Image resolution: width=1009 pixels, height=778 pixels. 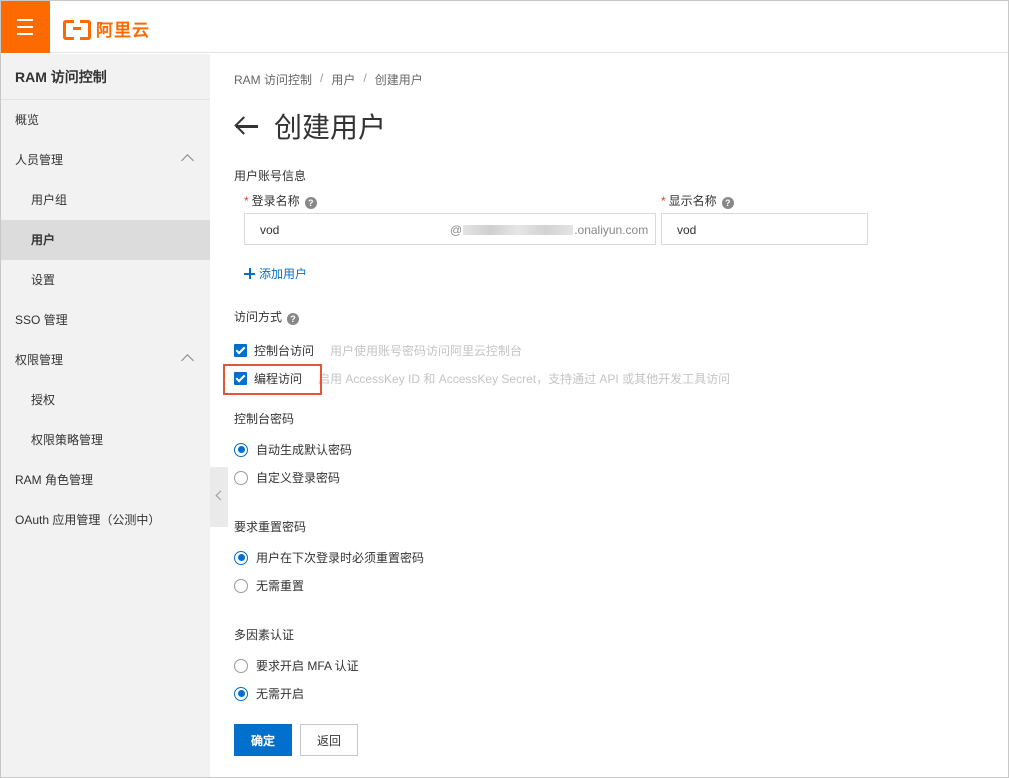 What do you see at coordinates (692, 201) in the screenshot?
I see `display-name-label-text: 显示名称` at bounding box center [692, 201].